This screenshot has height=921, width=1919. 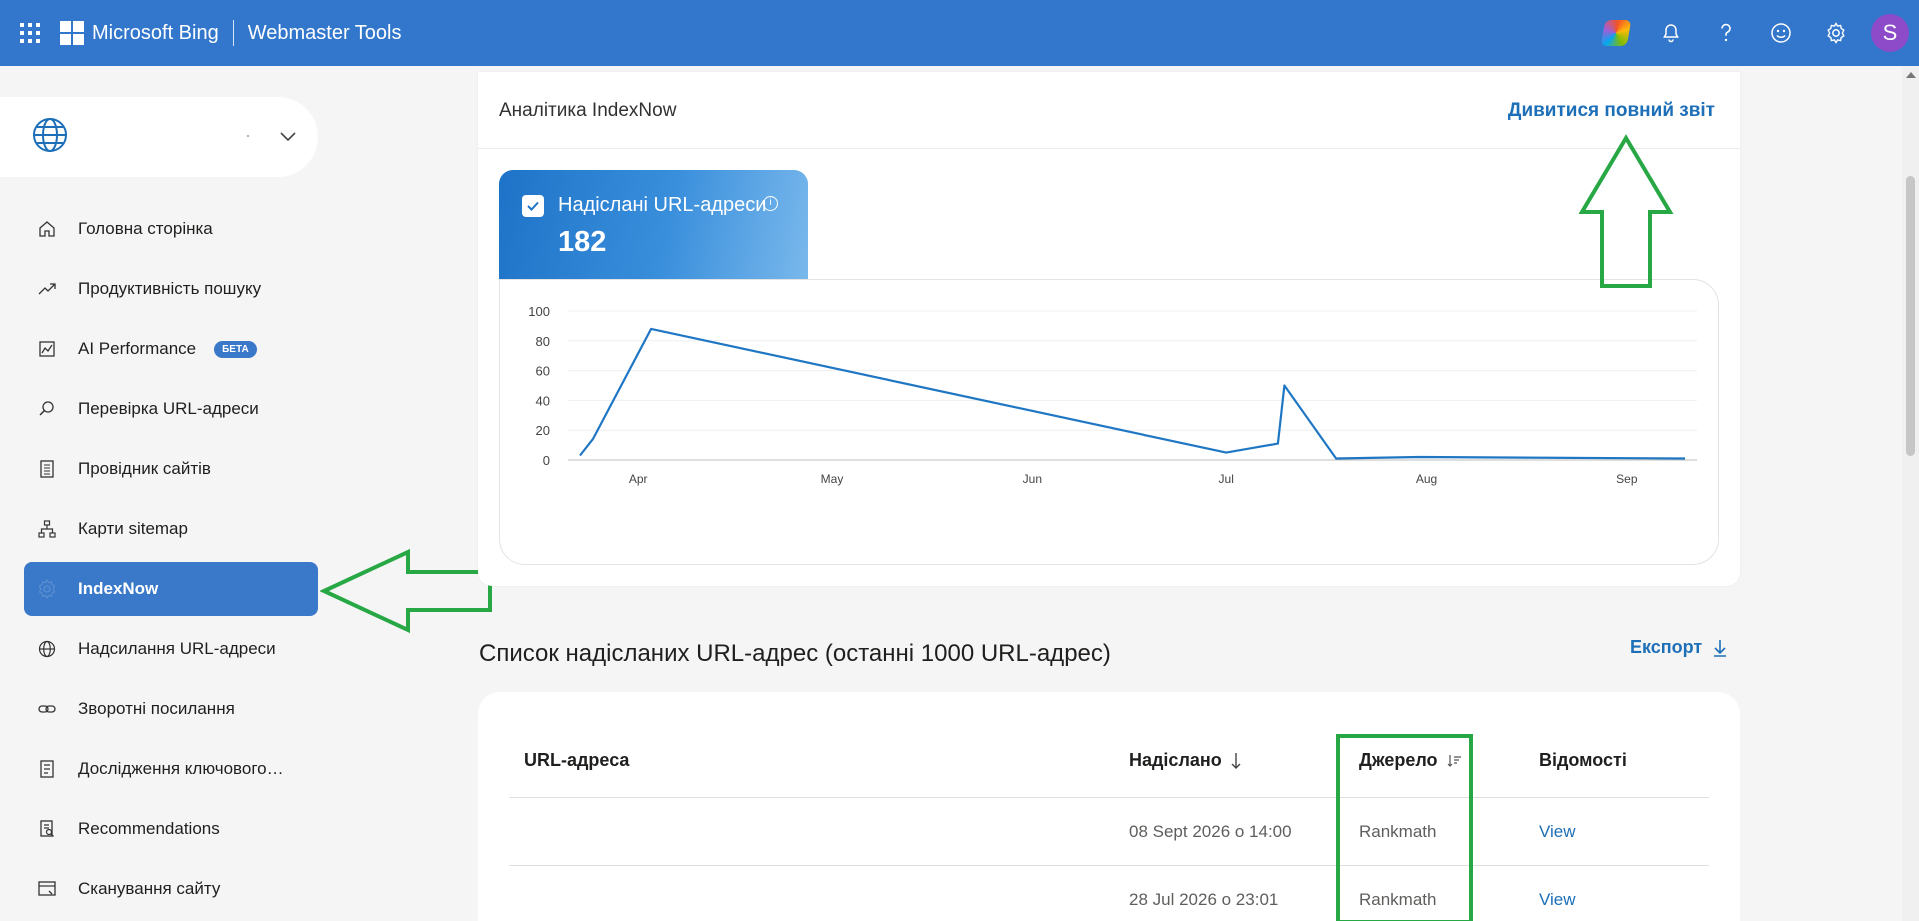 What do you see at coordinates (47, 289) in the screenshot?
I see `trend-icon` at bounding box center [47, 289].